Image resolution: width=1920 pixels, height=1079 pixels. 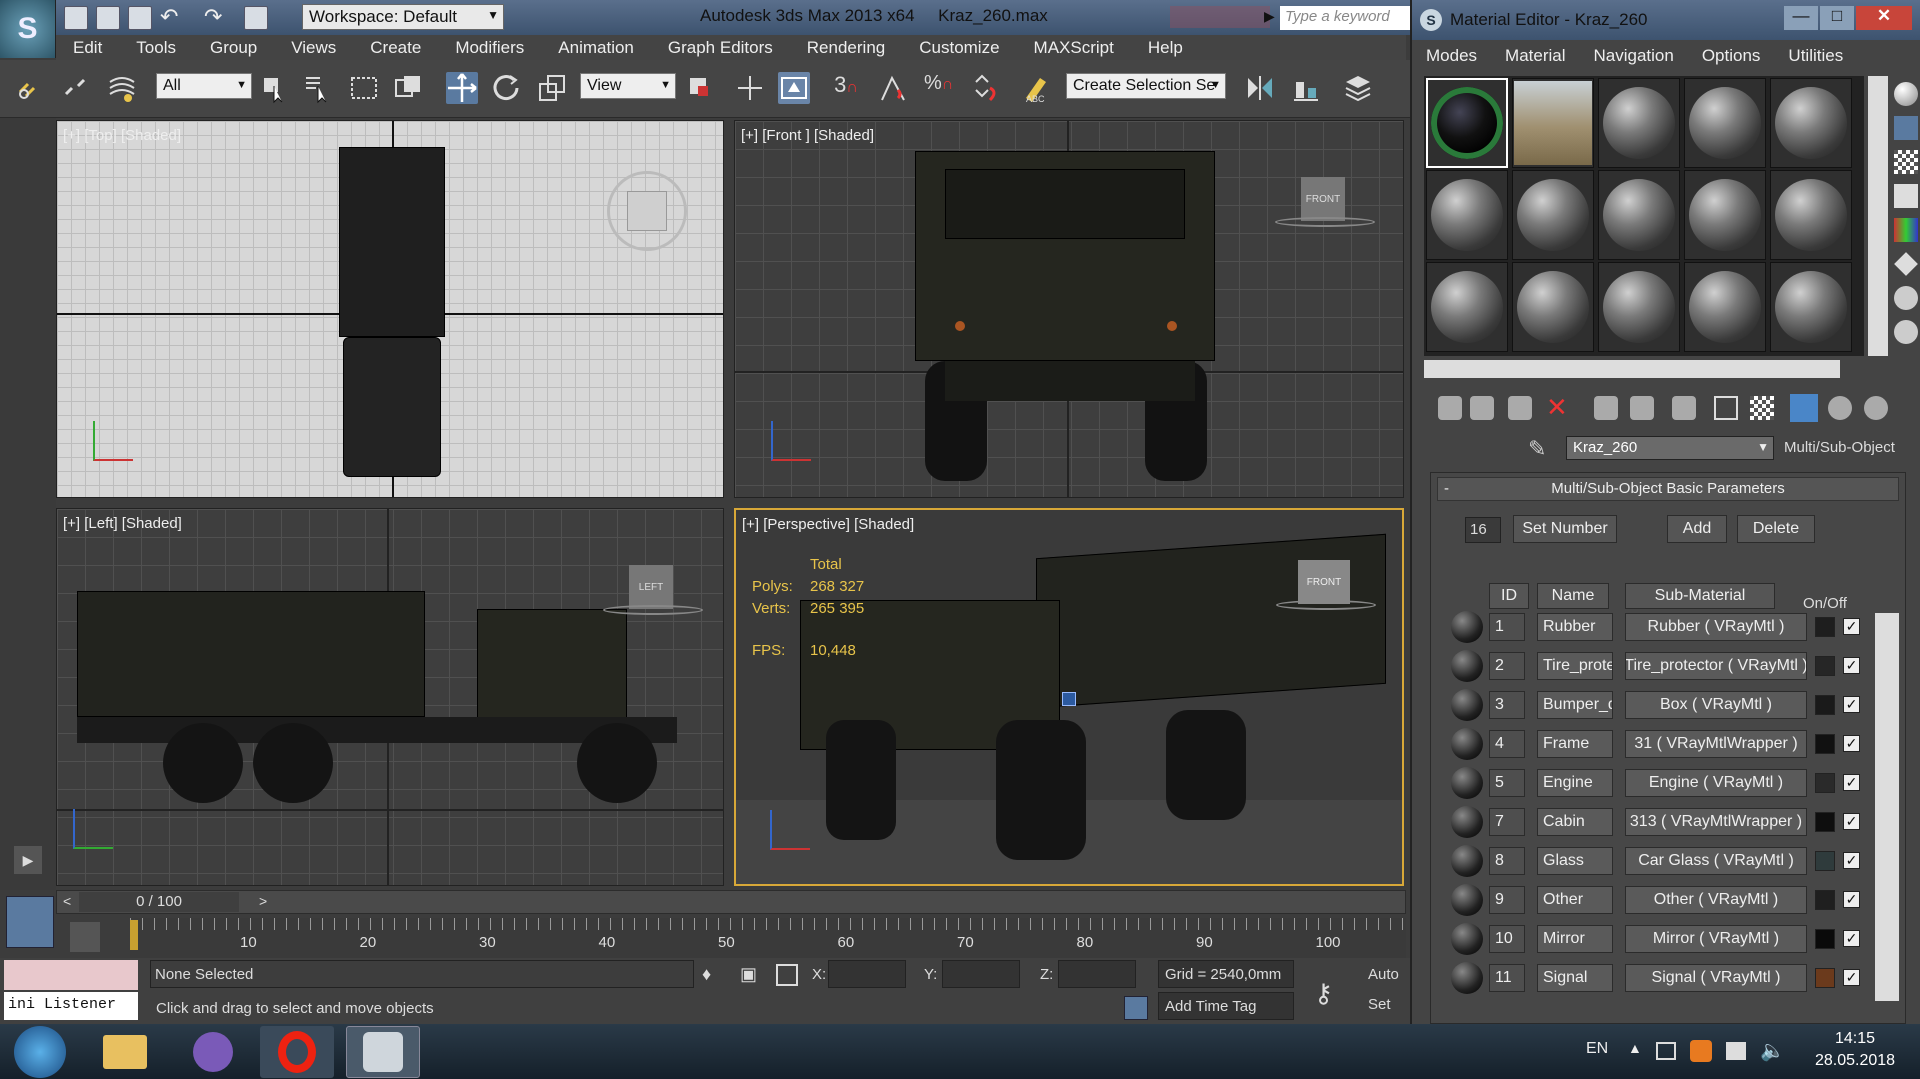 I want to click on time-next-icon: >, so click(x=263, y=901).